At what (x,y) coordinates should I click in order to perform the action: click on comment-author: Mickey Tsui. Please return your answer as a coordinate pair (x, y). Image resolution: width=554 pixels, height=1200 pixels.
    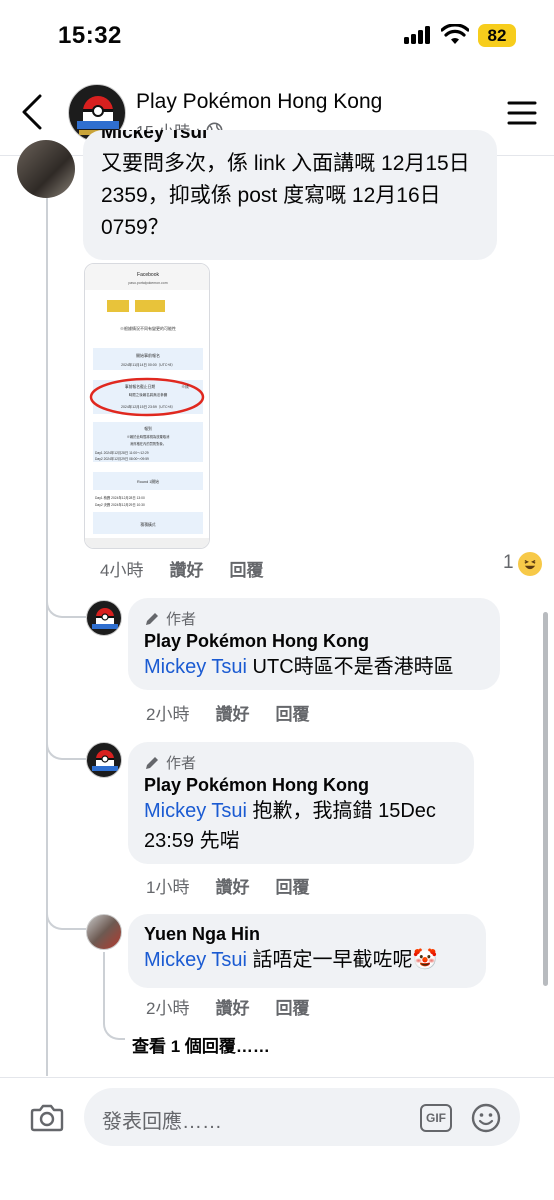
    Looking at the image, I should click on (291, 136).